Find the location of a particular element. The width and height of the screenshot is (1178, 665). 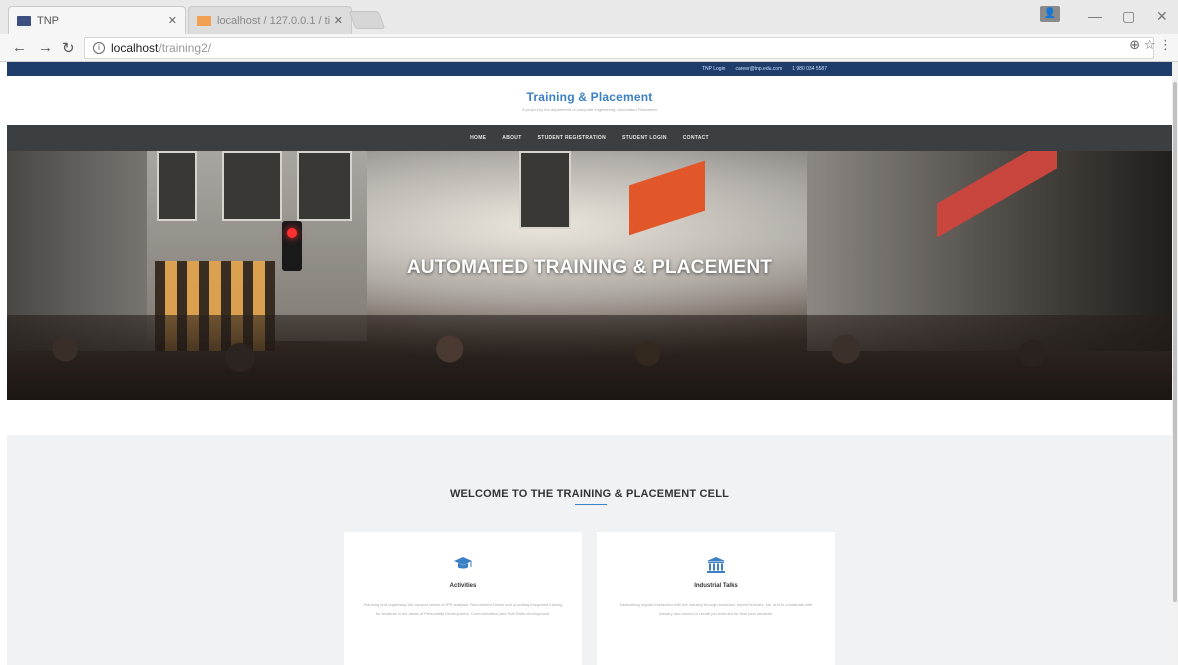

nav-student-login: STUDENT LOGIN is located at coordinates (644, 138).